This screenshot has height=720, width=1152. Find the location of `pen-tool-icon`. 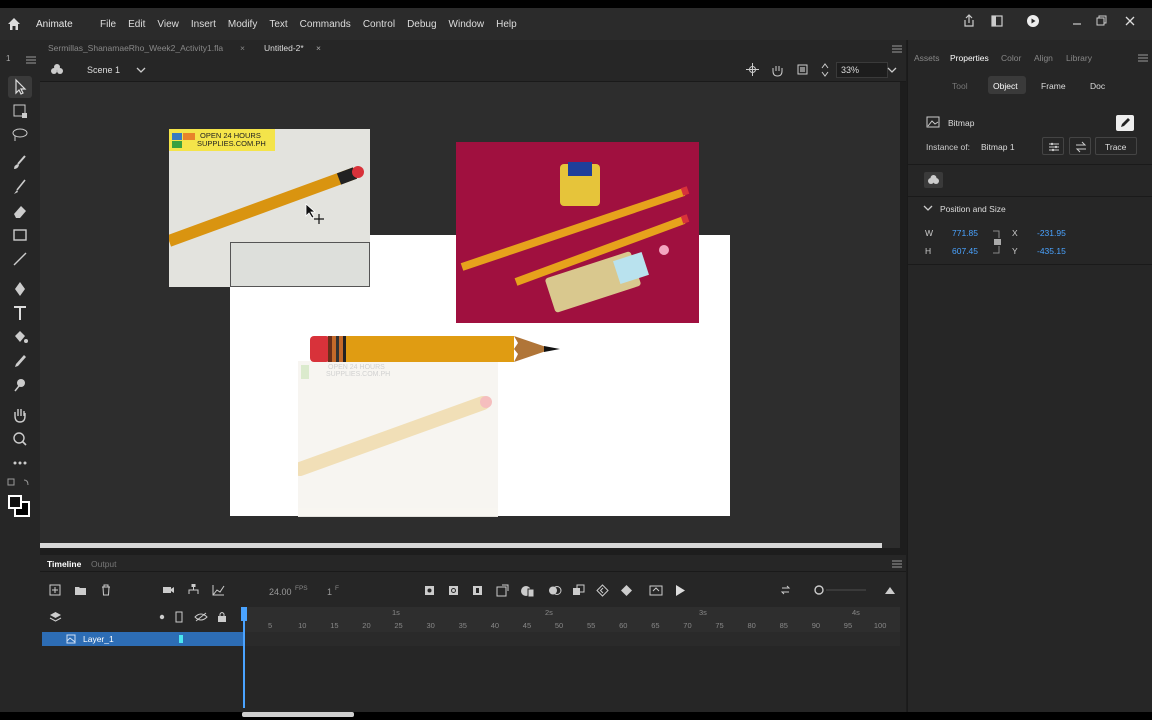

pen-tool-icon is located at coordinates (20, 289).